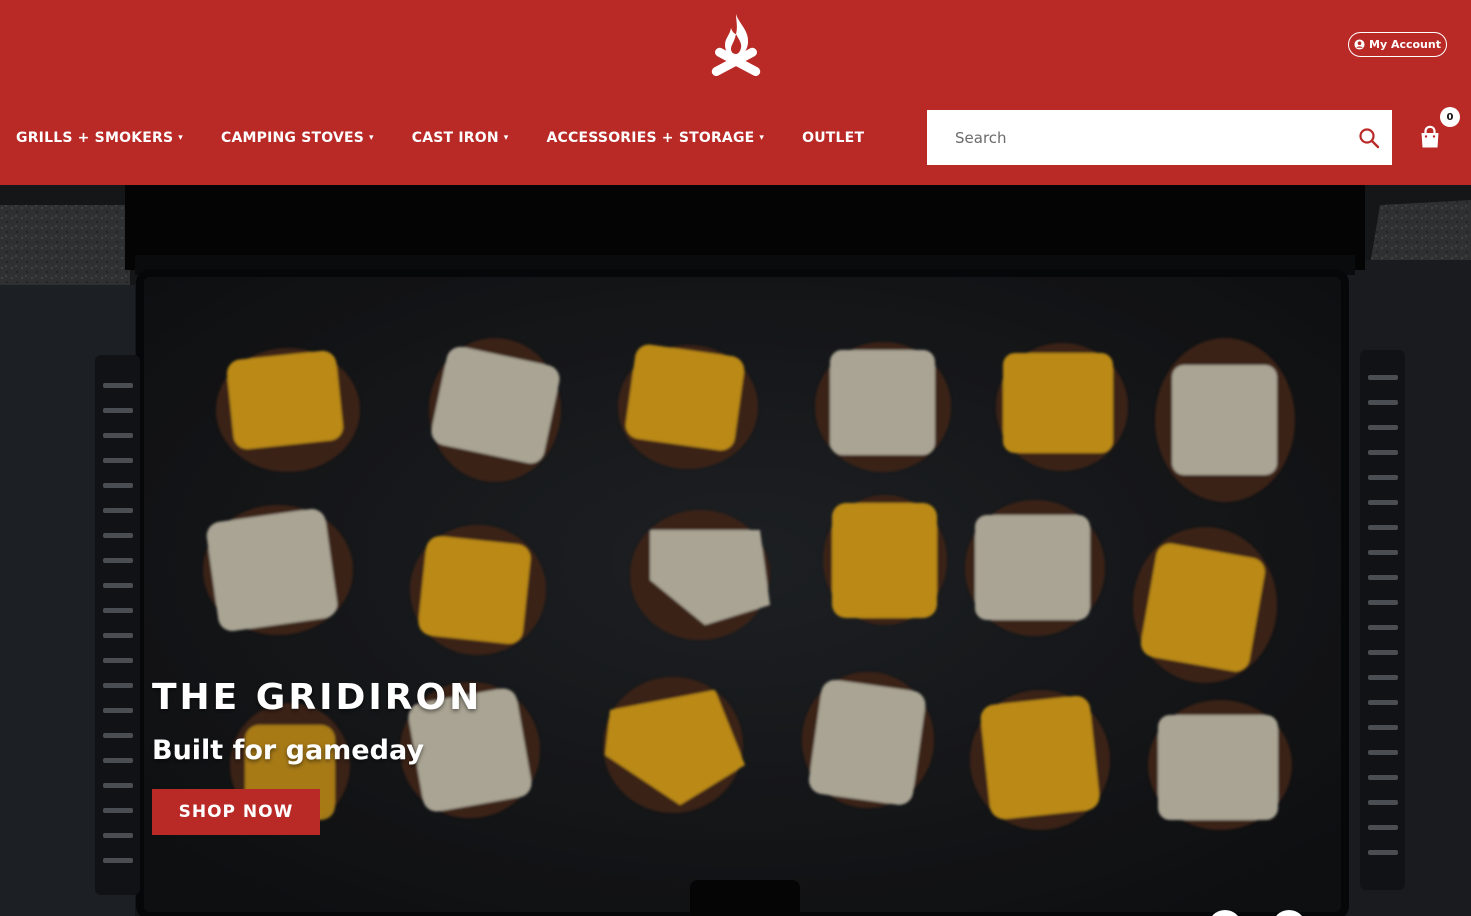 The width and height of the screenshot is (1471, 916). What do you see at coordinates (736, 45) in the screenshot?
I see `campfire-logo-icon` at bounding box center [736, 45].